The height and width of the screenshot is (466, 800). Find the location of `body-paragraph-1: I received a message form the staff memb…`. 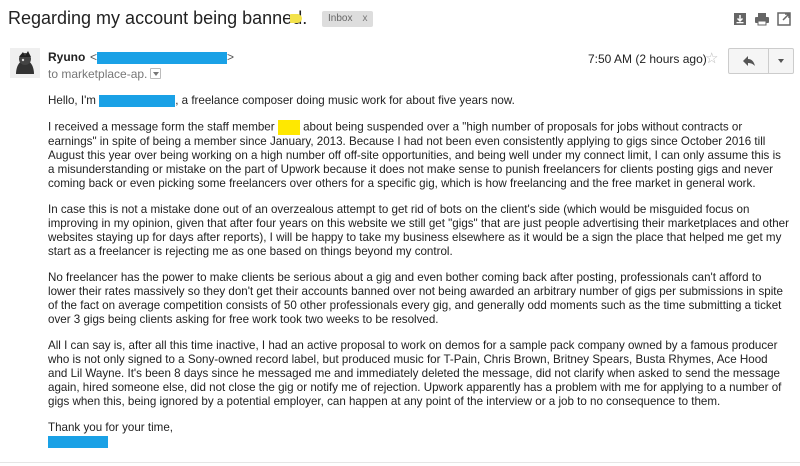

body-paragraph-1: I received a message form the staff memb… is located at coordinates (414, 155).